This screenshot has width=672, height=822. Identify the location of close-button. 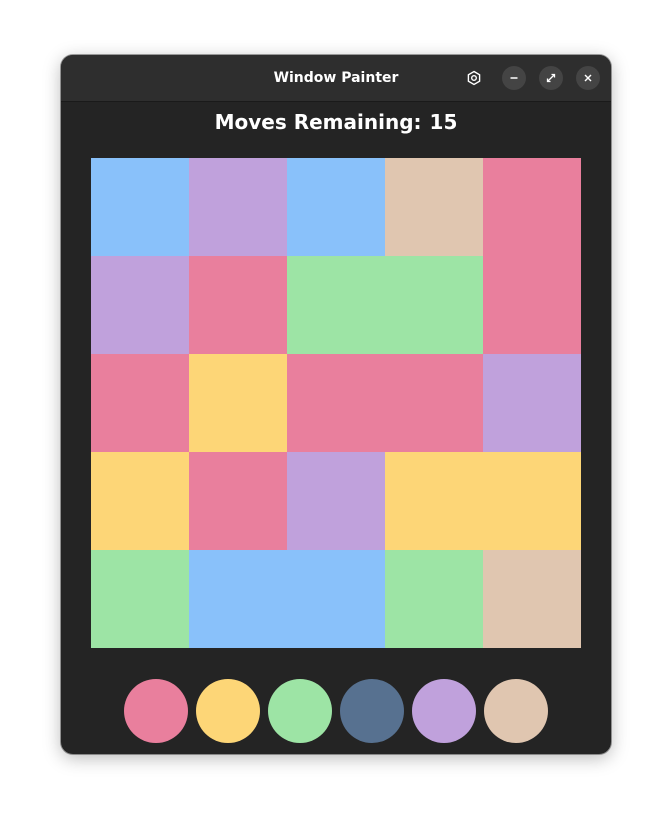
(588, 78).